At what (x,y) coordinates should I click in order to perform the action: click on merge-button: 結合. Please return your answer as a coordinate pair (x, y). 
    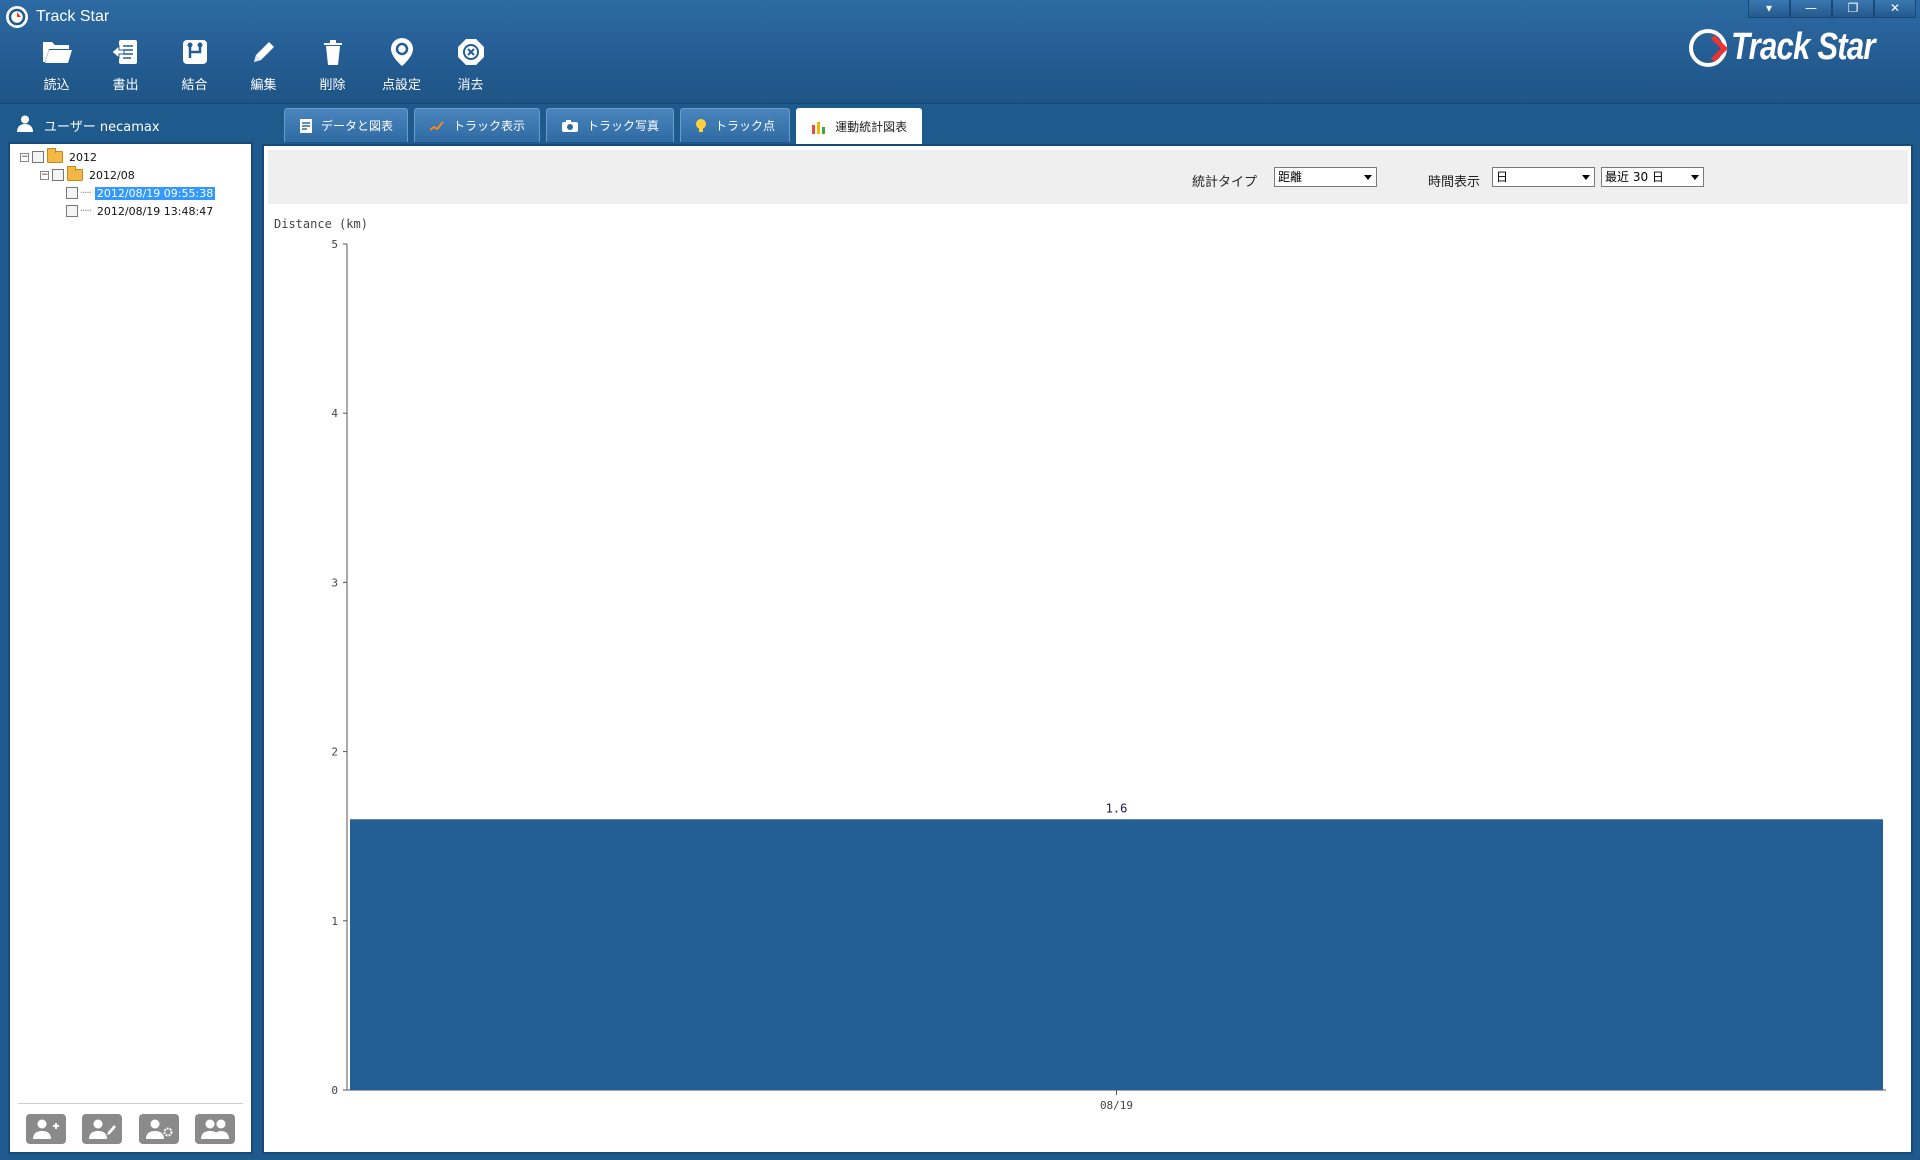
    Looking at the image, I should click on (194, 63).